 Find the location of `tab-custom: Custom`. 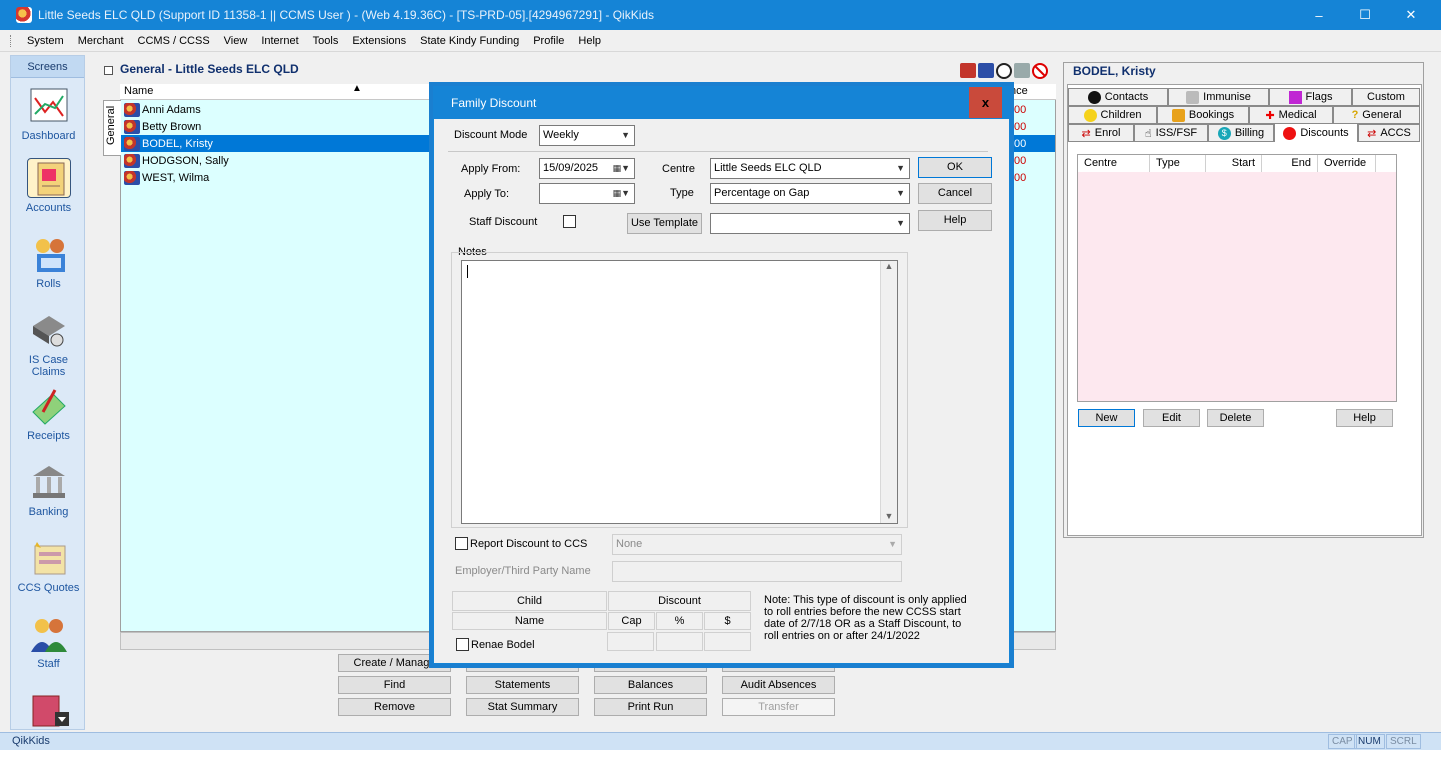

tab-custom: Custom is located at coordinates (1386, 97).